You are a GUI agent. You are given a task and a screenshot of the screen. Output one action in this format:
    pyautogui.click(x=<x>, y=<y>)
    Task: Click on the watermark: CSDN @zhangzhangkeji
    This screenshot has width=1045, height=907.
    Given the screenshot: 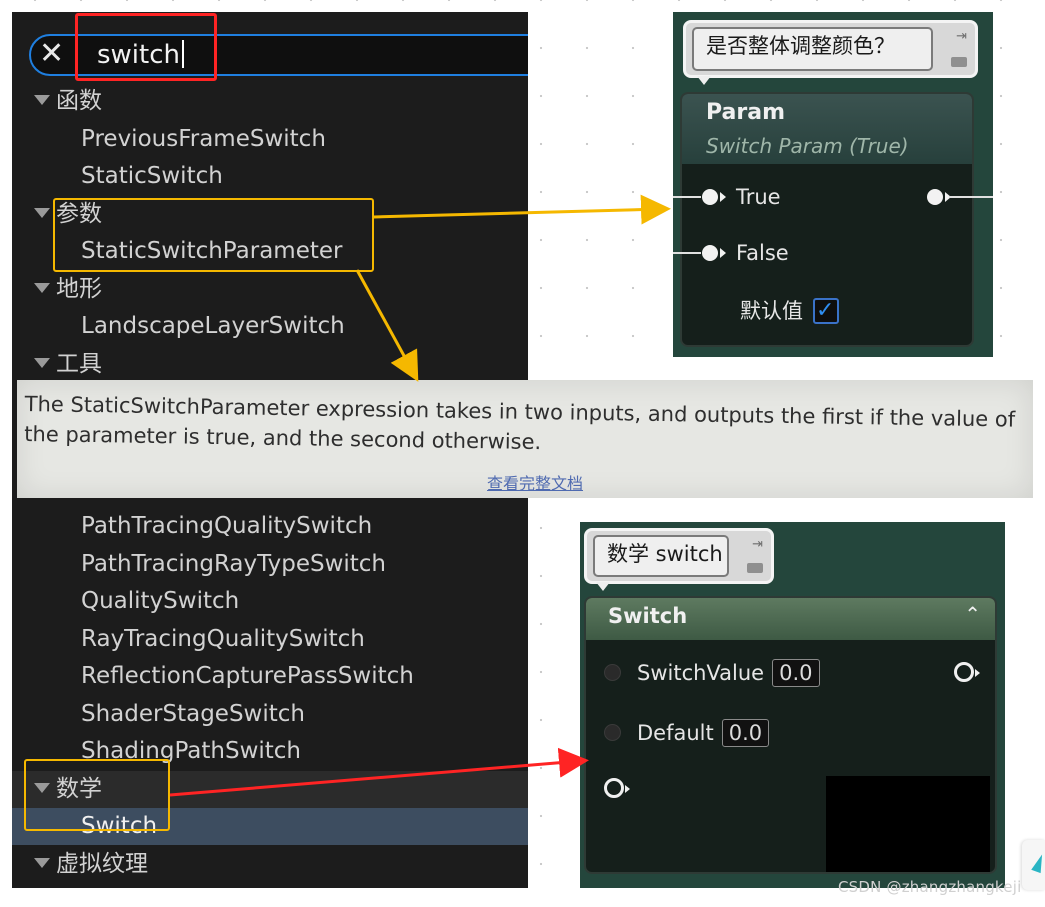 What is the action you would take?
    pyautogui.click(x=930, y=887)
    